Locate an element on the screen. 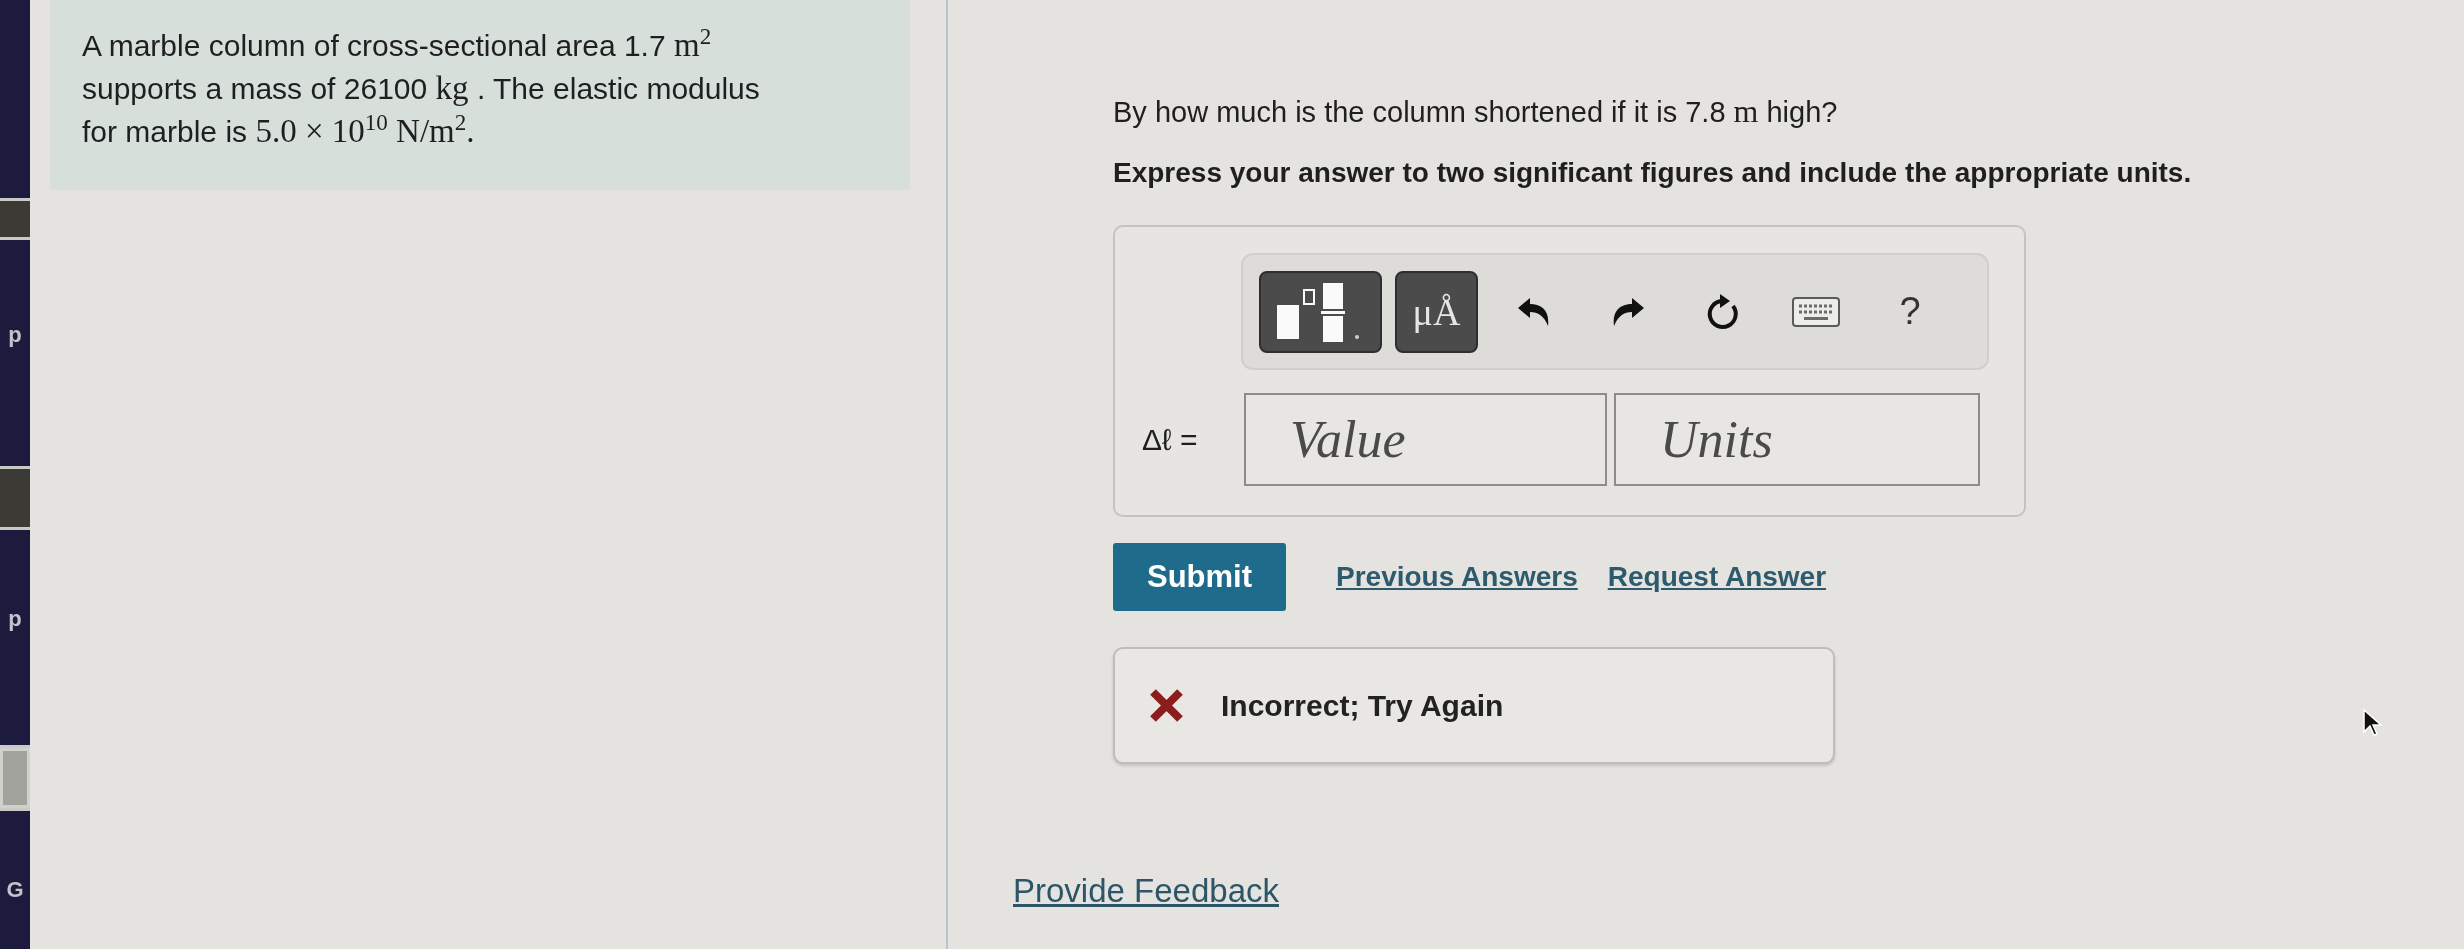  provide-feedback-link: Provide Feedback is located at coordinates (1146, 891).